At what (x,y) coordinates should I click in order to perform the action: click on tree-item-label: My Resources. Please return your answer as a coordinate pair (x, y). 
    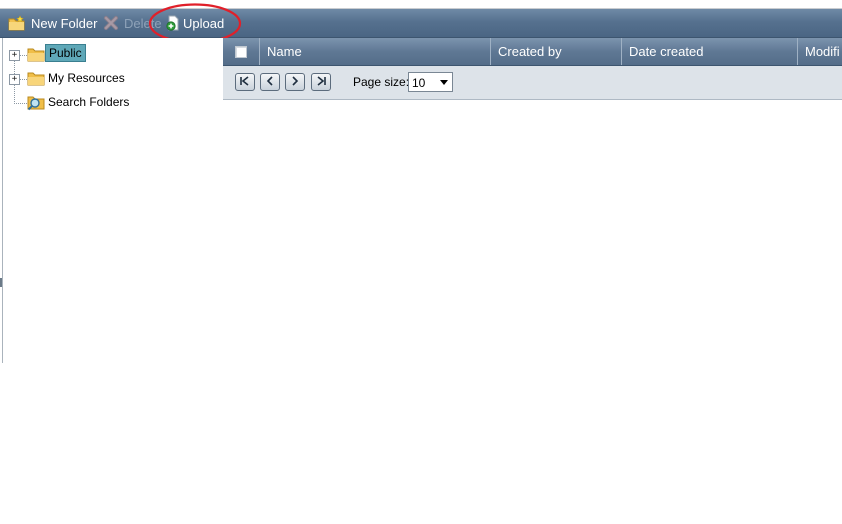
    Looking at the image, I should click on (86, 78).